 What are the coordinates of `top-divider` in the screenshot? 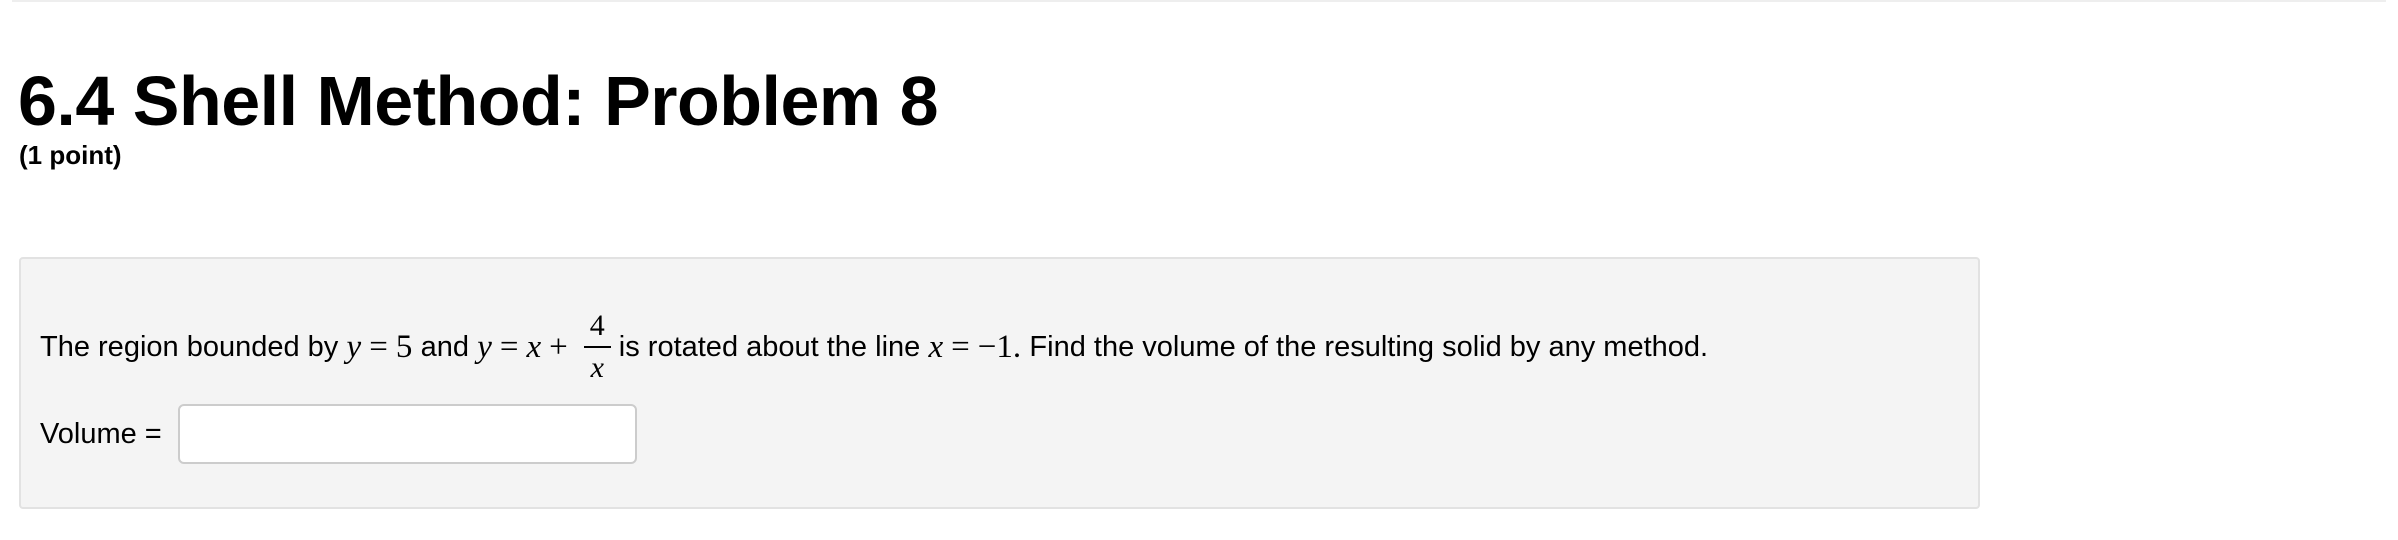 It's located at (1199, 1).